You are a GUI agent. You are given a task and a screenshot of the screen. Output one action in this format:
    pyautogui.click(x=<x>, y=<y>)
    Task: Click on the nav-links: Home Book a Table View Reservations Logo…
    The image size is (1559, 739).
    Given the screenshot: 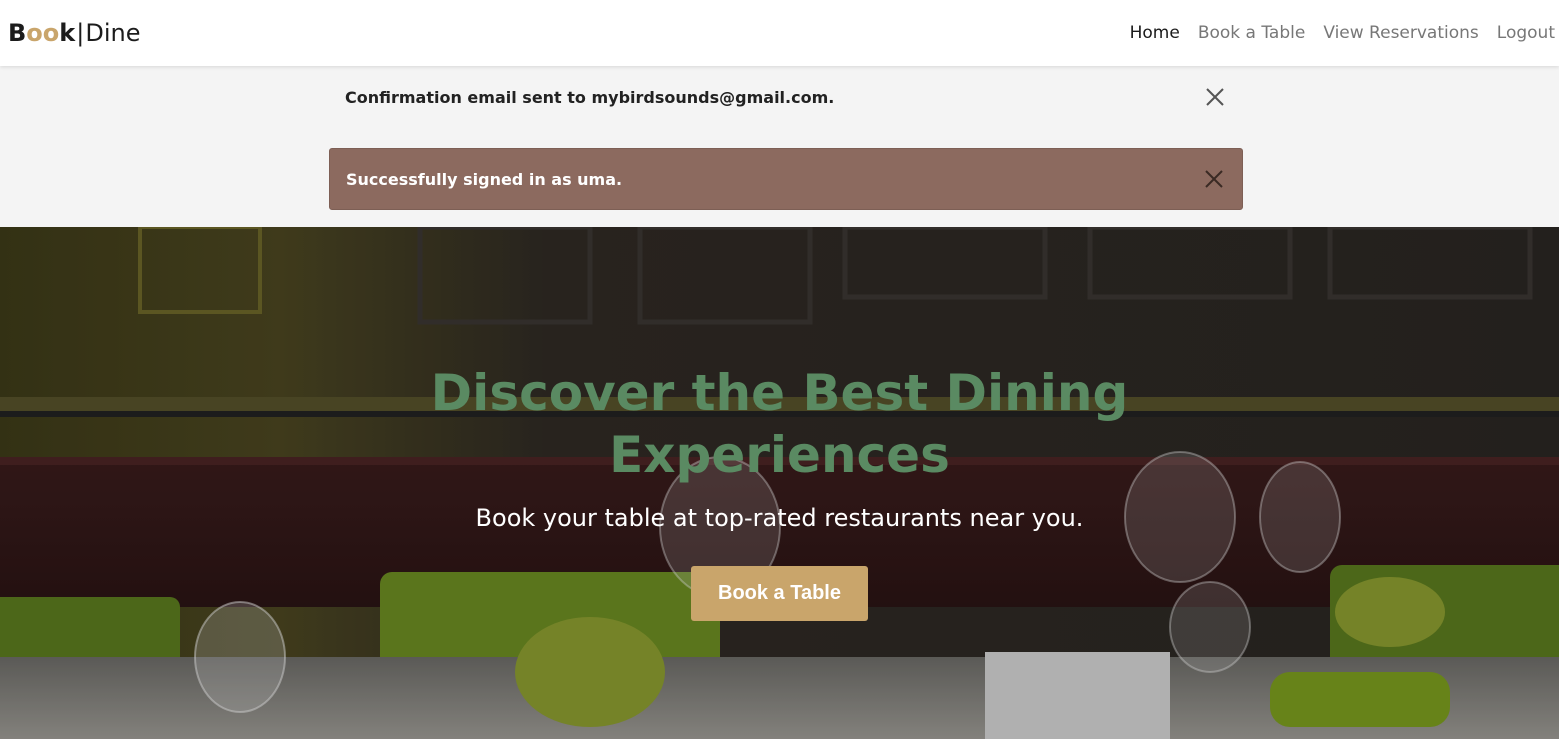 What is the action you would take?
    pyautogui.click(x=1333, y=33)
    